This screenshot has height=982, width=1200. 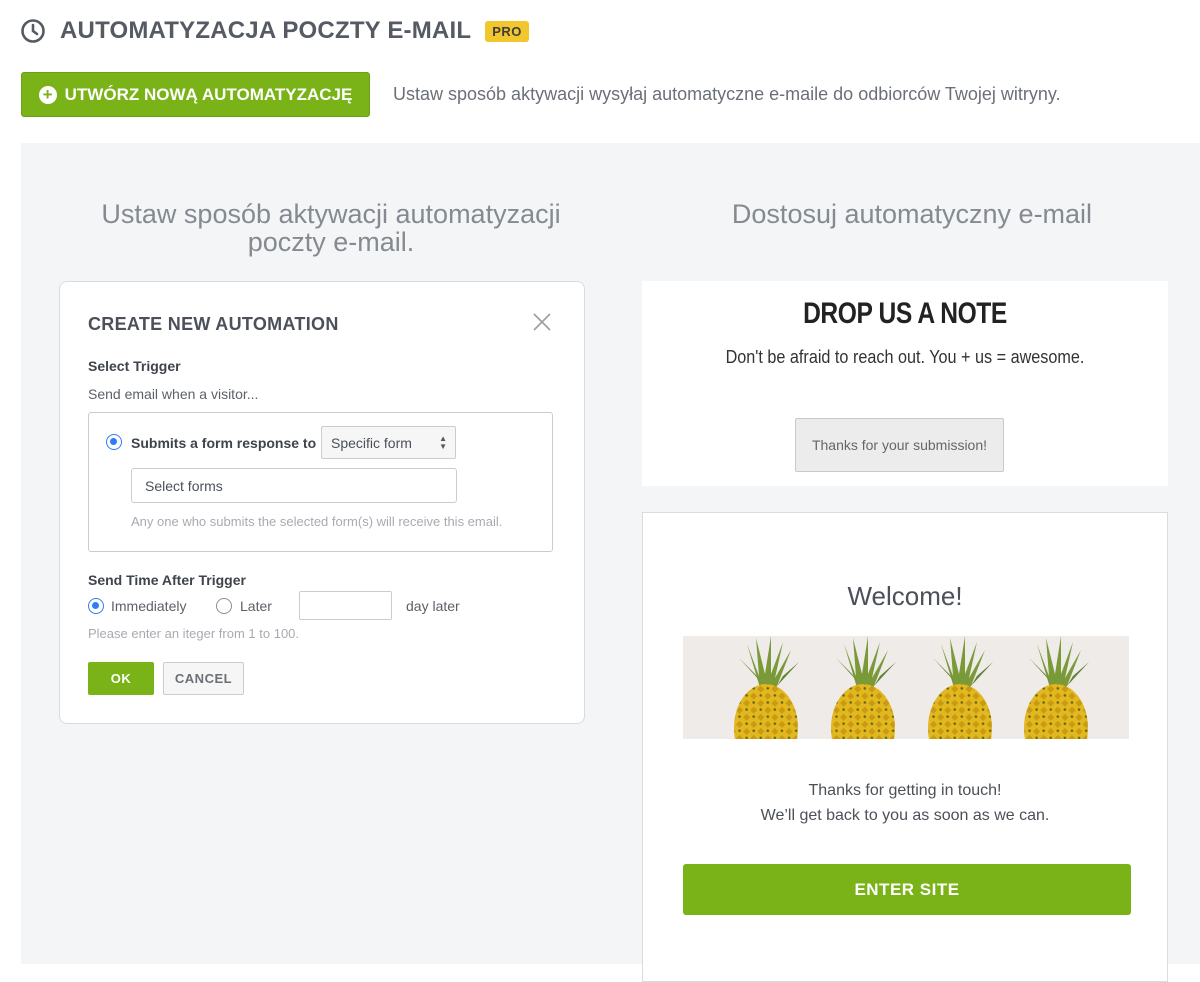 What do you see at coordinates (905, 815) in the screenshot?
I see `thanks-line2: We’ll get back to you as soon as we can.` at bounding box center [905, 815].